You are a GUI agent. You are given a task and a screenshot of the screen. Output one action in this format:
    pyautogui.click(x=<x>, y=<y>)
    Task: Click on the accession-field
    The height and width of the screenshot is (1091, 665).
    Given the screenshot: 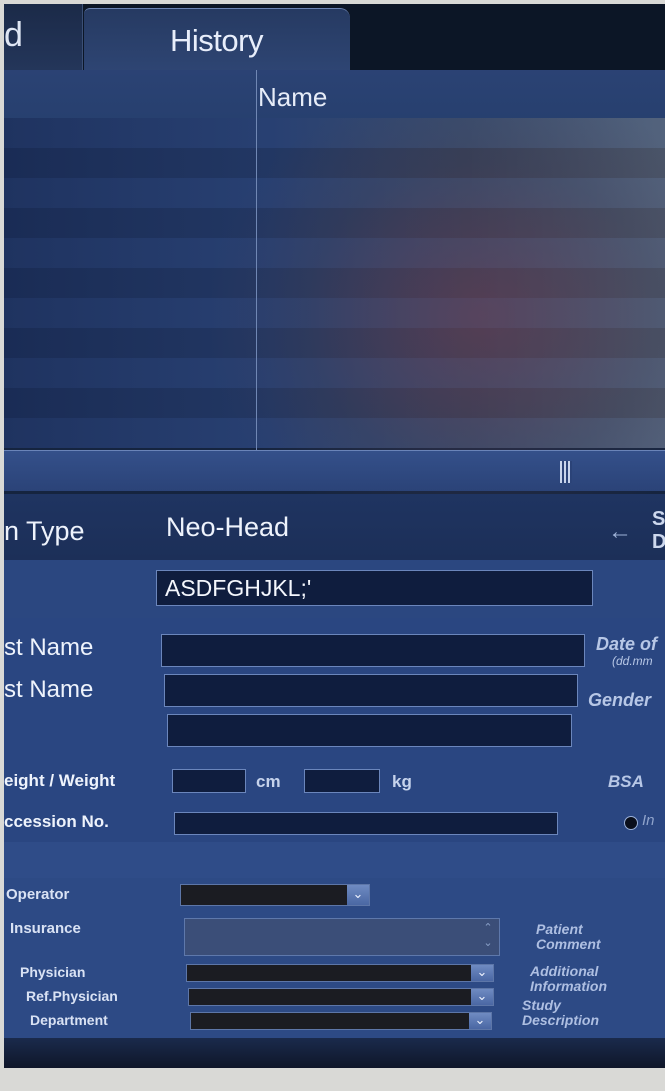 What is the action you would take?
    pyautogui.click(x=366, y=823)
    